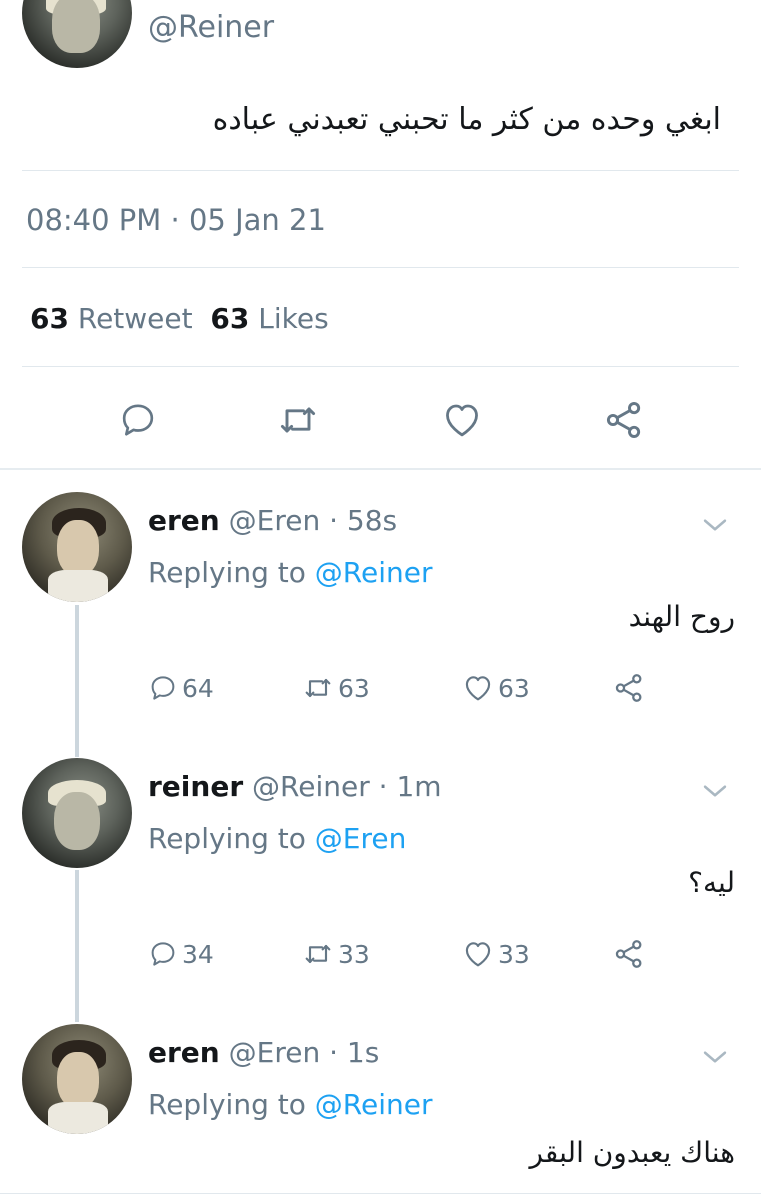  I want to click on main-tweet-handle: @Reiner, so click(211, 27).